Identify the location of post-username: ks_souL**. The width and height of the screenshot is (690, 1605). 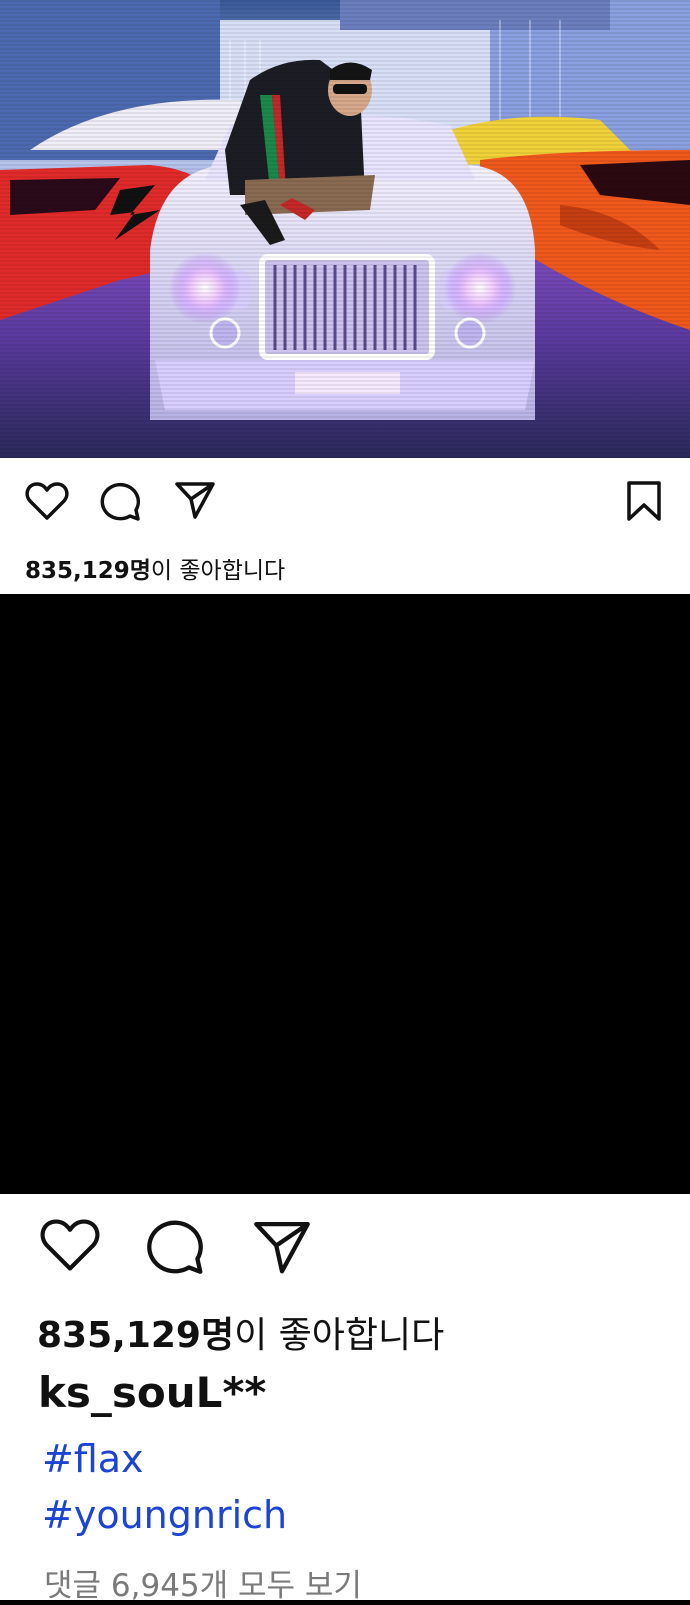
(152, 1392).